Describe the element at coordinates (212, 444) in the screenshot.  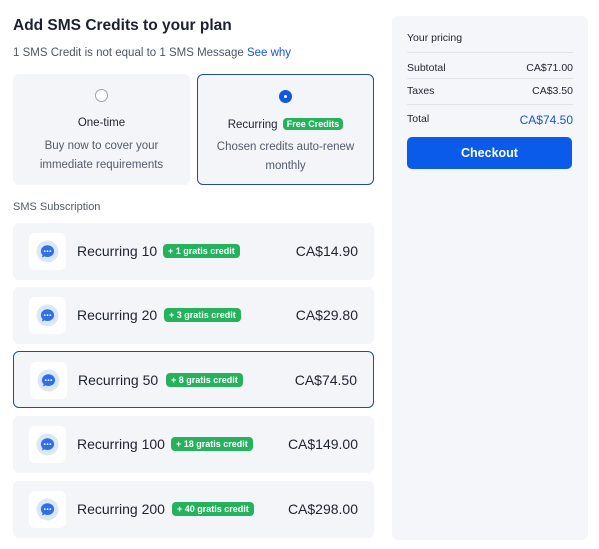
I see `gratis-credit-badge: + 18 gratis credit` at that location.